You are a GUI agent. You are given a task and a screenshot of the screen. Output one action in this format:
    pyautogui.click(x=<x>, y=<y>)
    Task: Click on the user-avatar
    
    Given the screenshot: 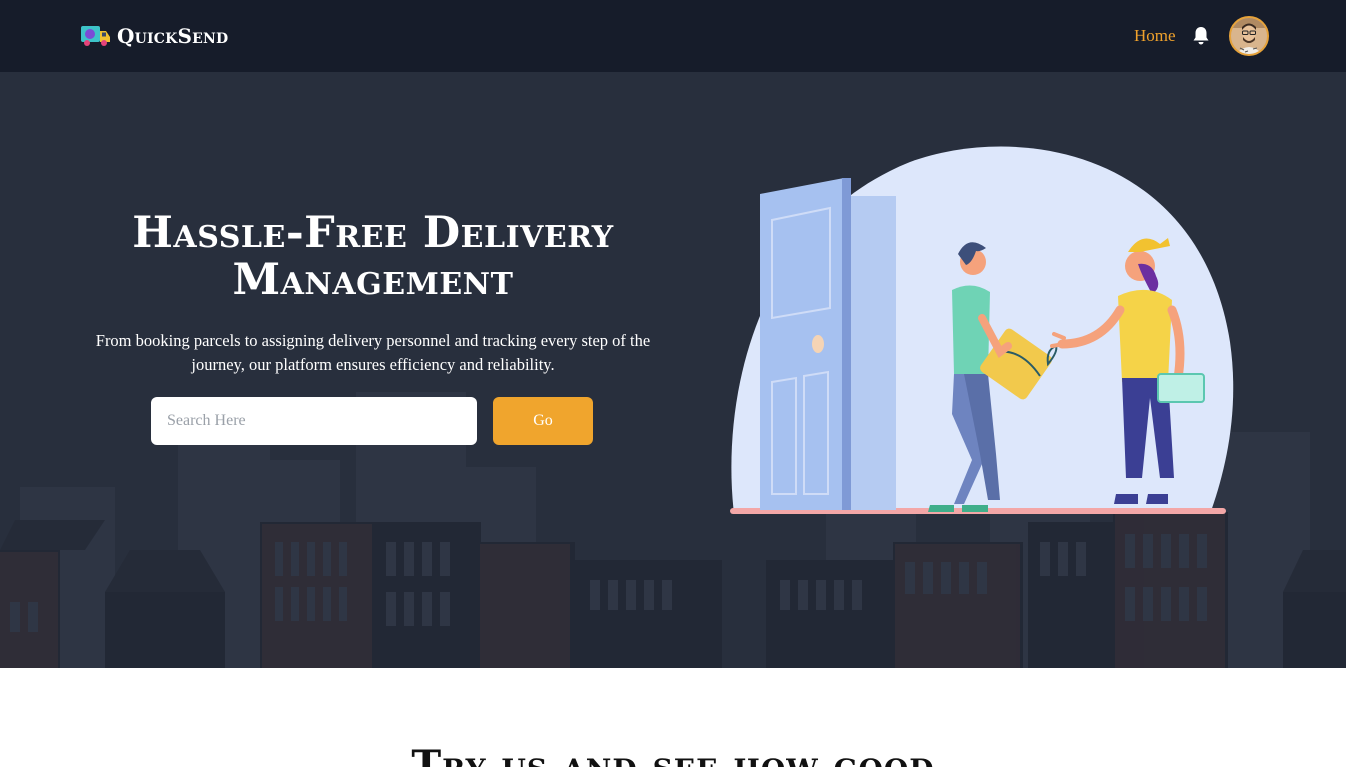 What is the action you would take?
    pyautogui.click(x=1249, y=36)
    